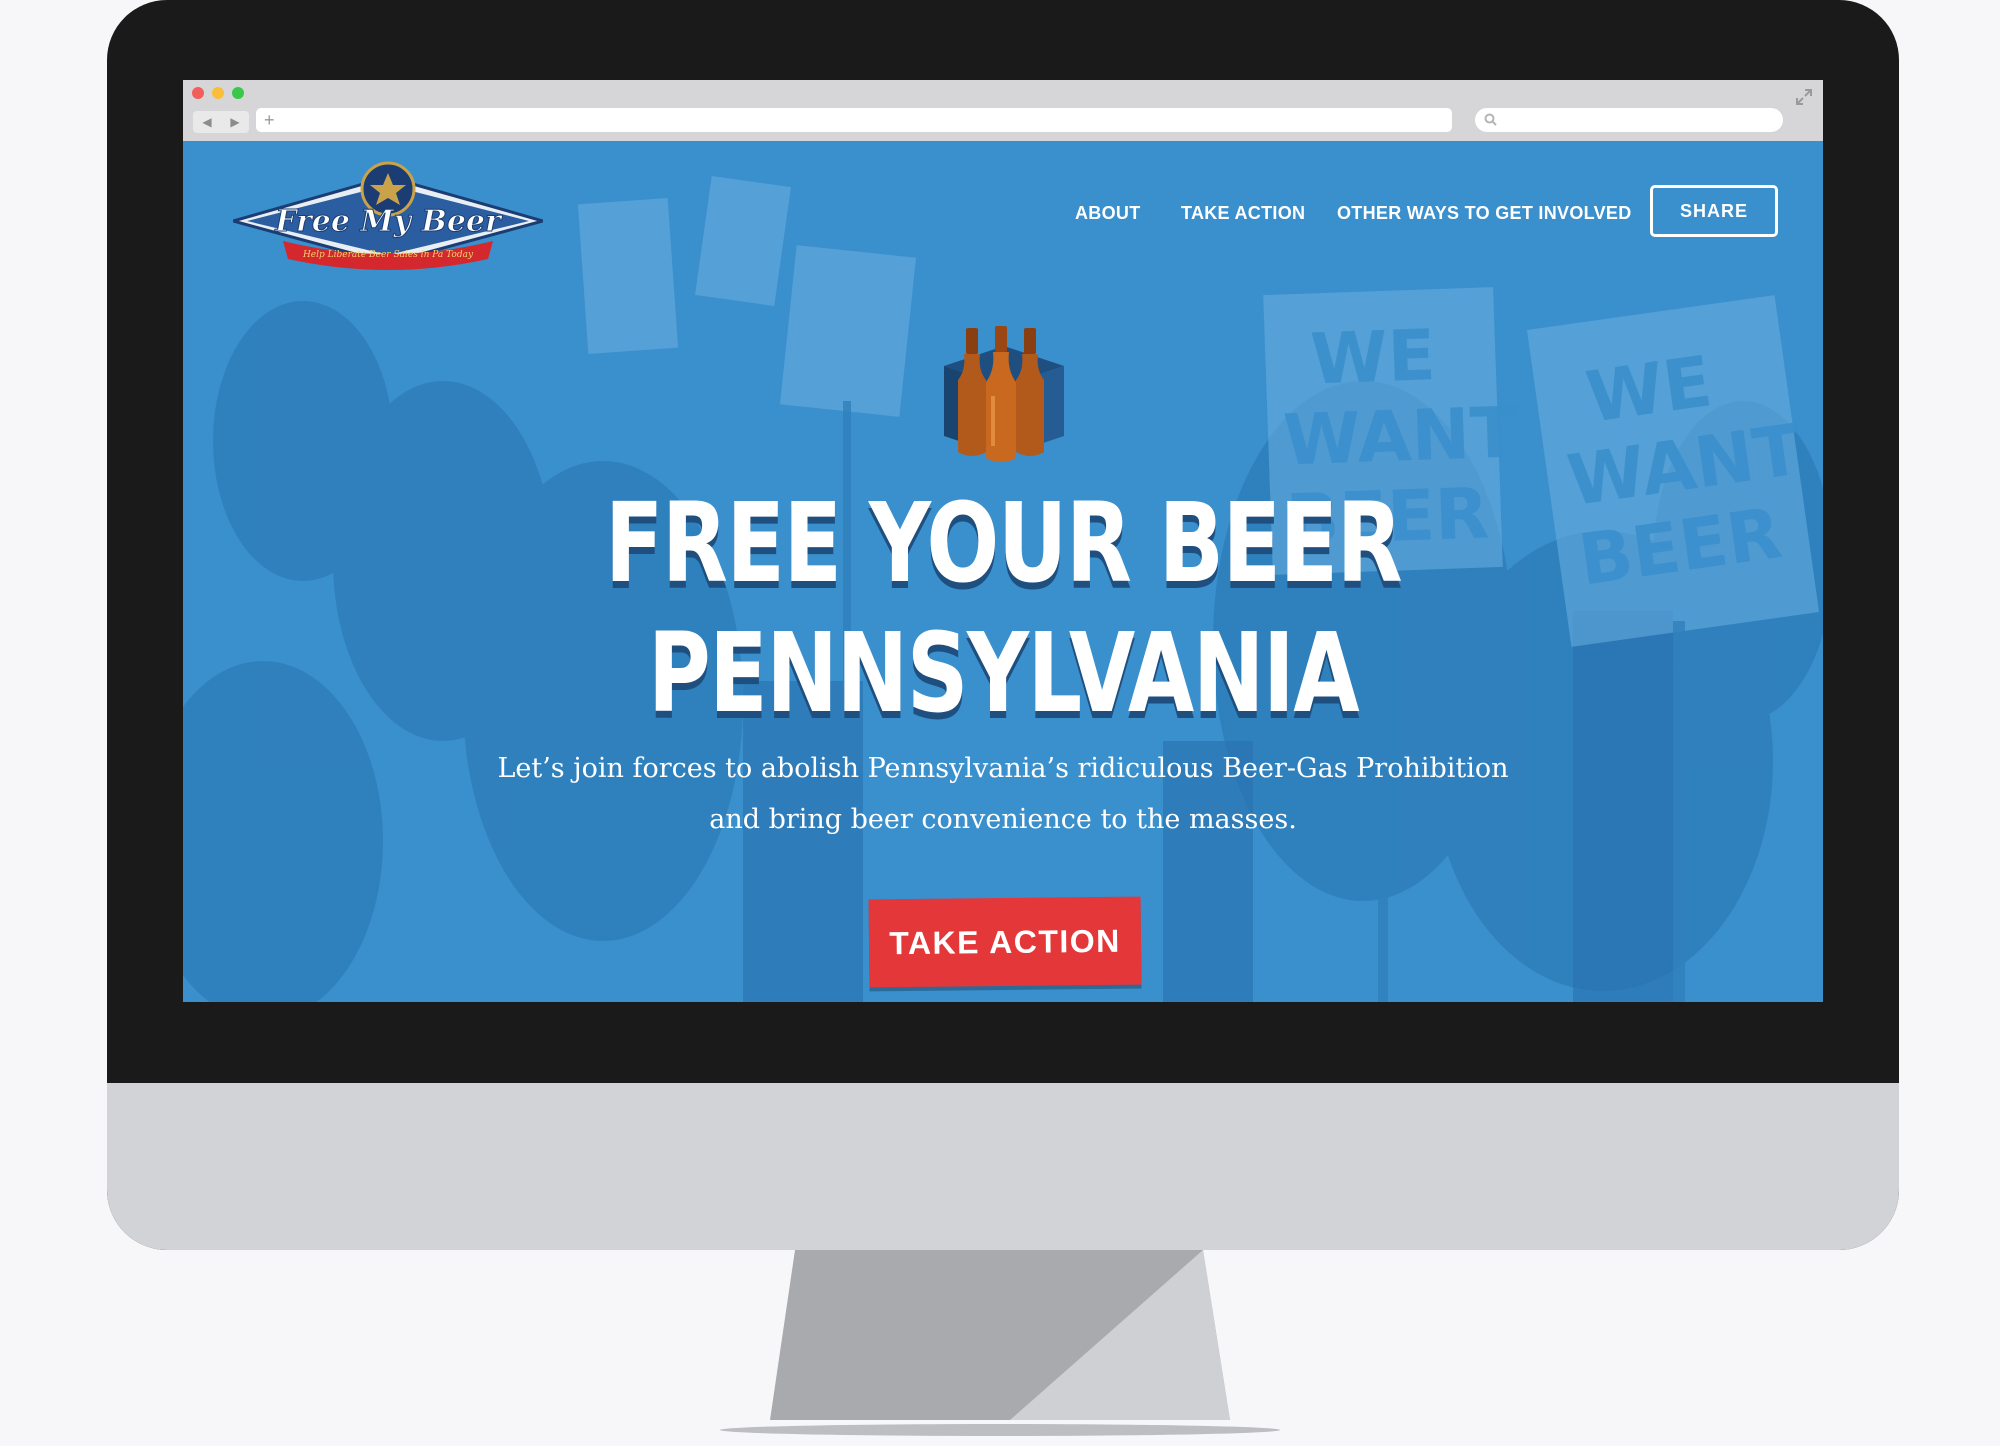 The height and width of the screenshot is (1446, 2000). What do you see at coordinates (269, 120) in the screenshot?
I see `new-tab-icon: +` at bounding box center [269, 120].